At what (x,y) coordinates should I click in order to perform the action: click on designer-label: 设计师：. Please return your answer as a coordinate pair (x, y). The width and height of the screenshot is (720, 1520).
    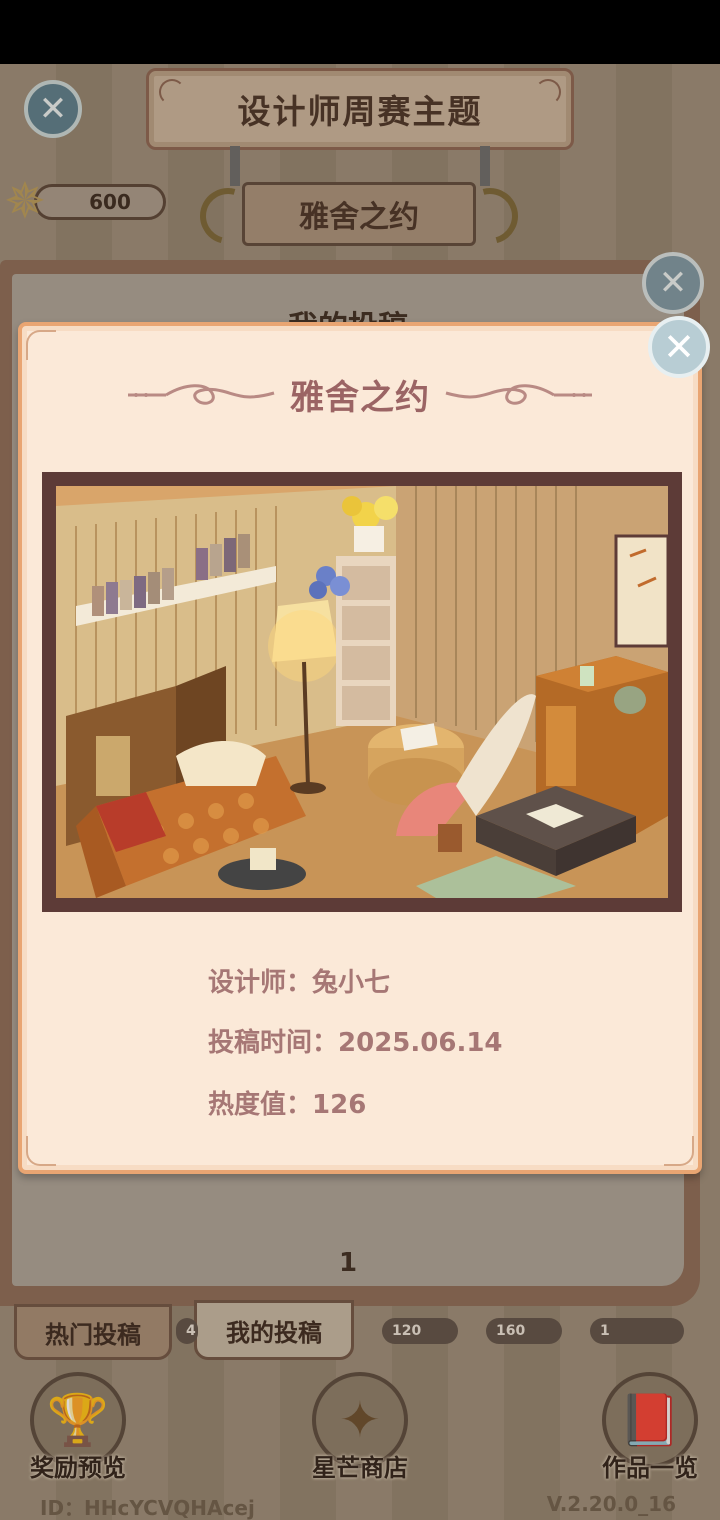
    Looking at the image, I should click on (260, 983).